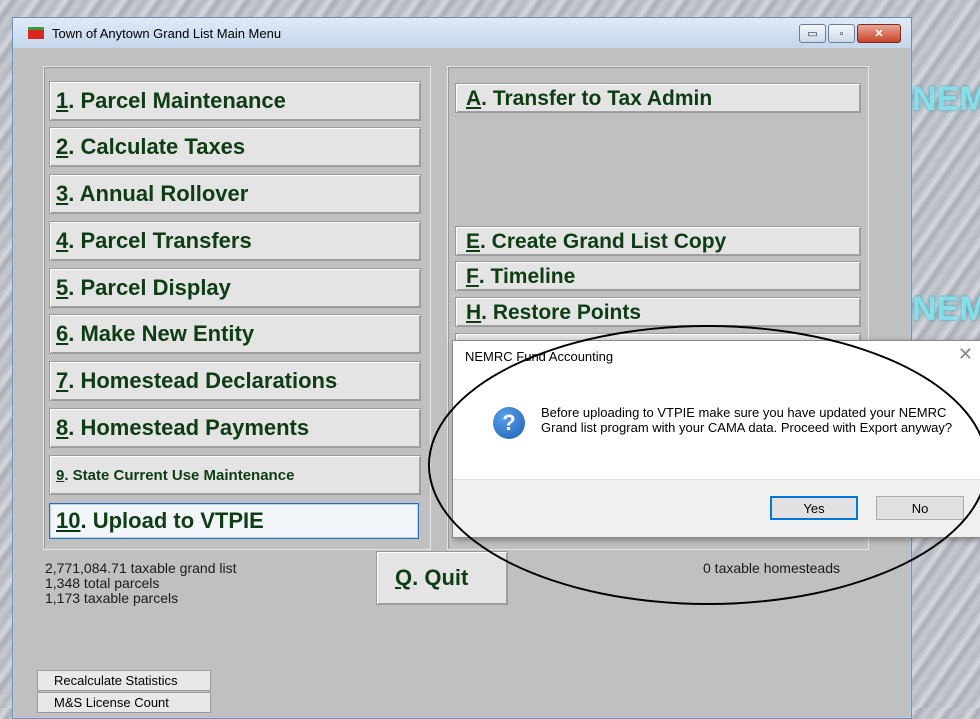  Describe the element at coordinates (62, 146) in the screenshot. I see `hotkey: 2` at that location.